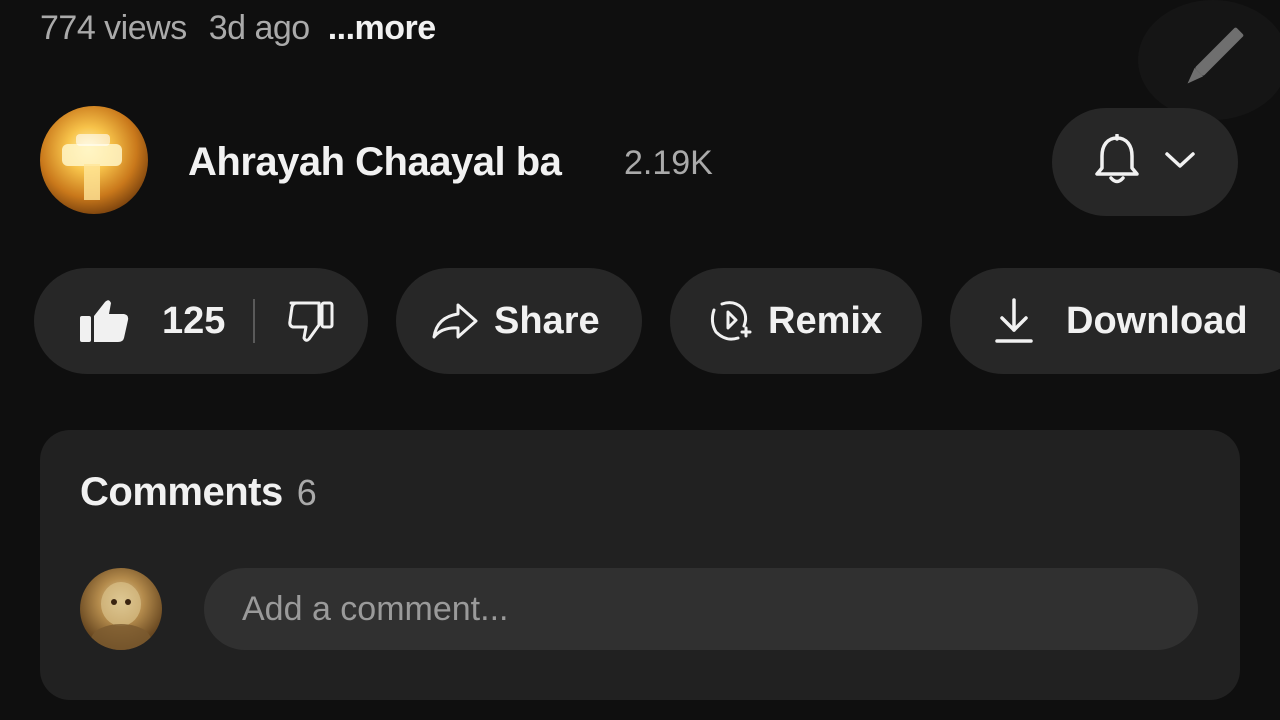 The image size is (1280, 720). What do you see at coordinates (311, 321) in the screenshot?
I see `thumbs-down-icon` at bounding box center [311, 321].